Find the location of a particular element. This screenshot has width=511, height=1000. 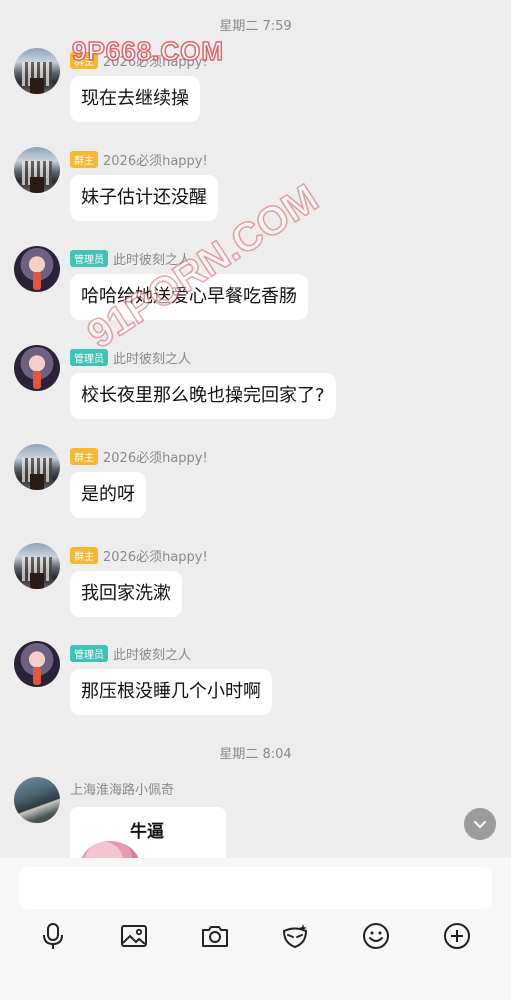

sticker-message: 牛逼 is located at coordinates (148, 832).